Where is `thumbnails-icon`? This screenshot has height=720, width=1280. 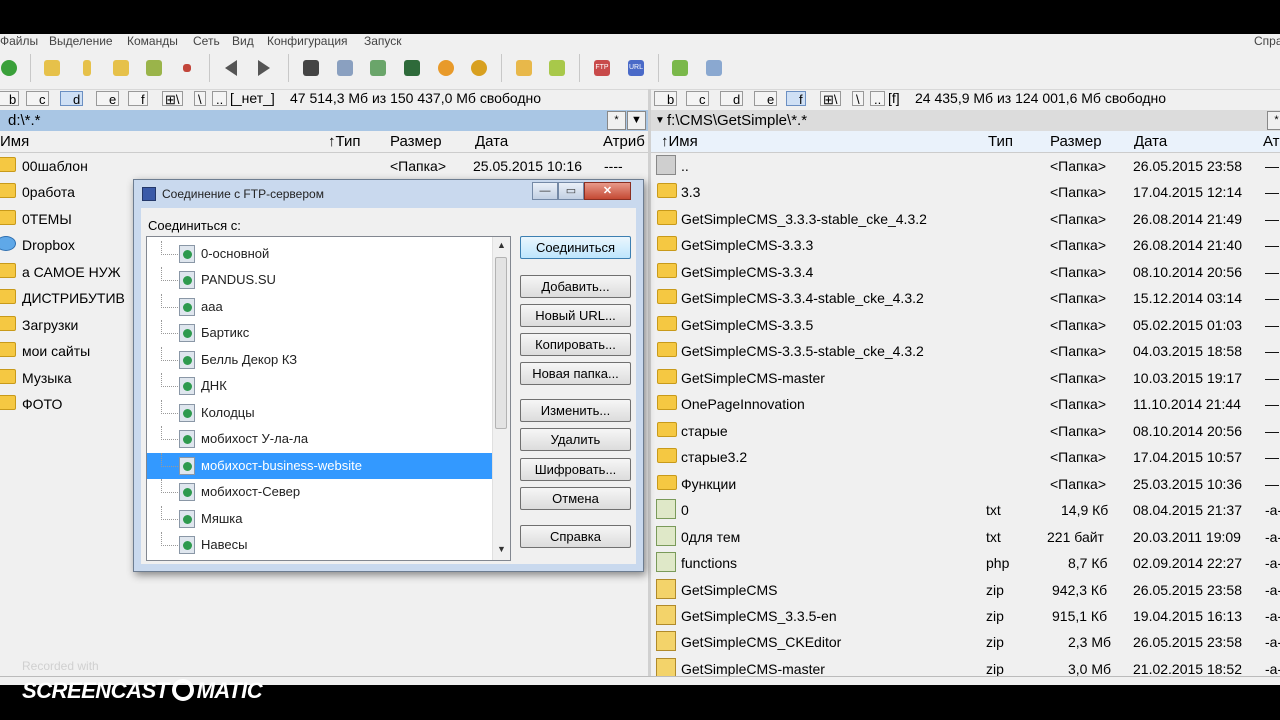 thumbnails-icon is located at coordinates (154, 68).